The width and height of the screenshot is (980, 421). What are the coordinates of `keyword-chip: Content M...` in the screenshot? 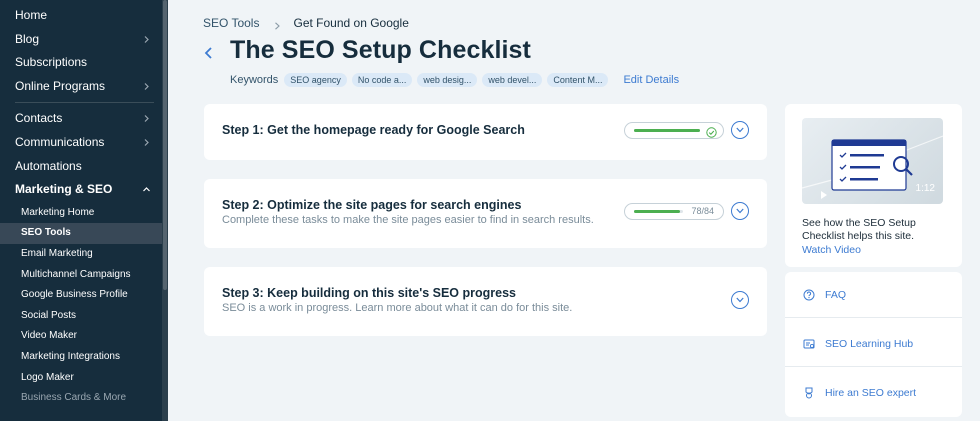 It's located at (578, 80).